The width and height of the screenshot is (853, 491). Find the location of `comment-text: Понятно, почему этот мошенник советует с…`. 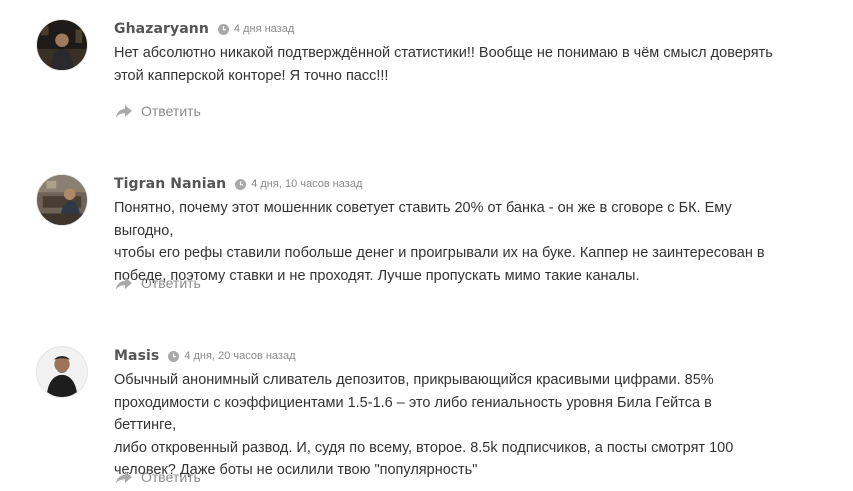

comment-text: Понятно, почему этот мошенник советует с… is located at coordinates (444, 242).